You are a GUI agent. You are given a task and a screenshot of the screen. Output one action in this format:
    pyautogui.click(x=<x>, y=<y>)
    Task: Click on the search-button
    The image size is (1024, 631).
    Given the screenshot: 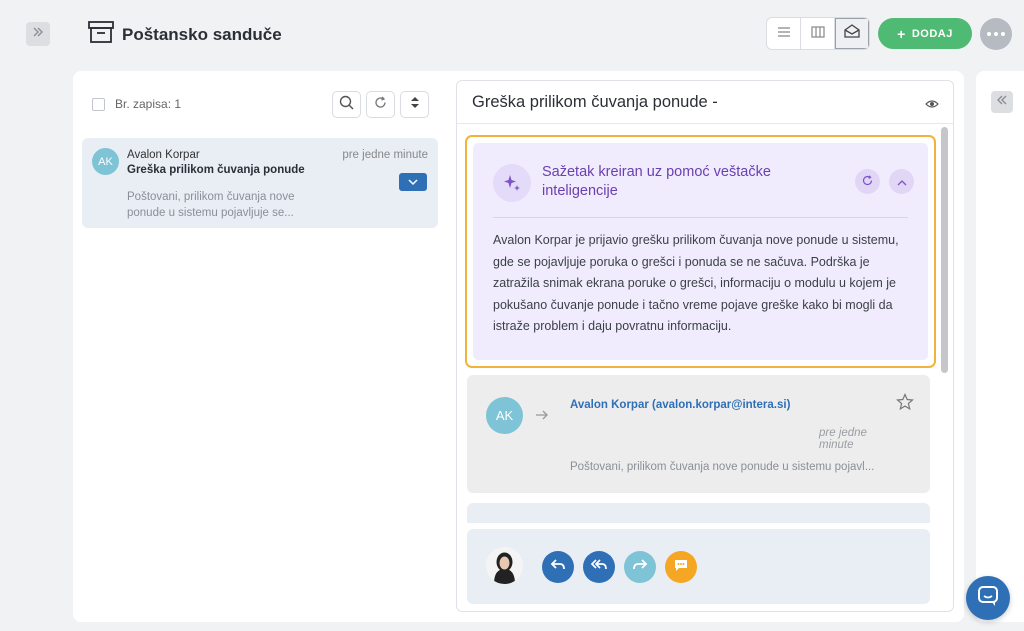 What is the action you would take?
    pyautogui.click(x=346, y=104)
    